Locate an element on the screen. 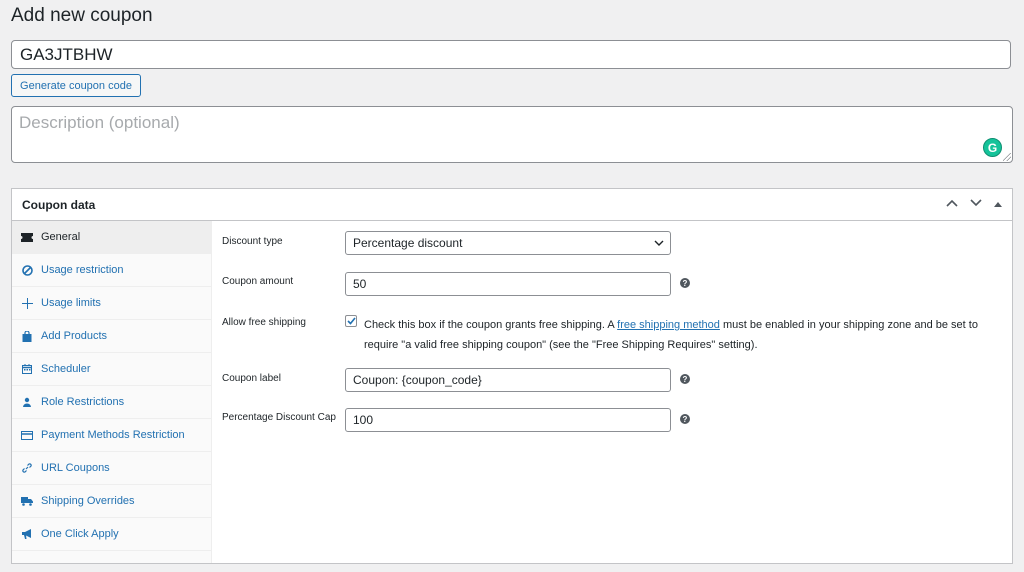  tab-usage-restriction: Usage restriction is located at coordinates (111, 270).